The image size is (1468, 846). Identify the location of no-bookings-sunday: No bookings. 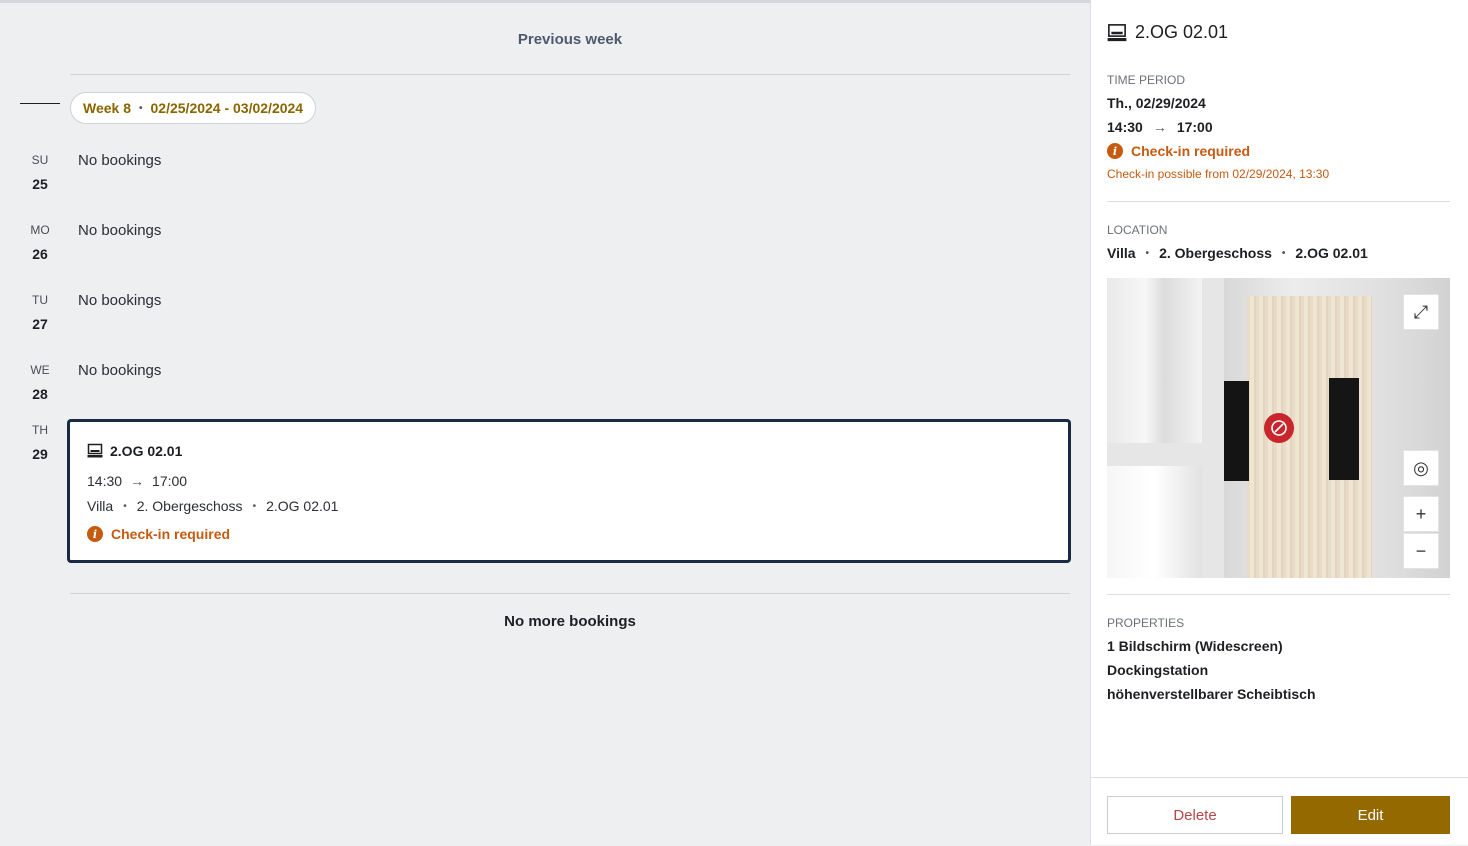
(120, 160).